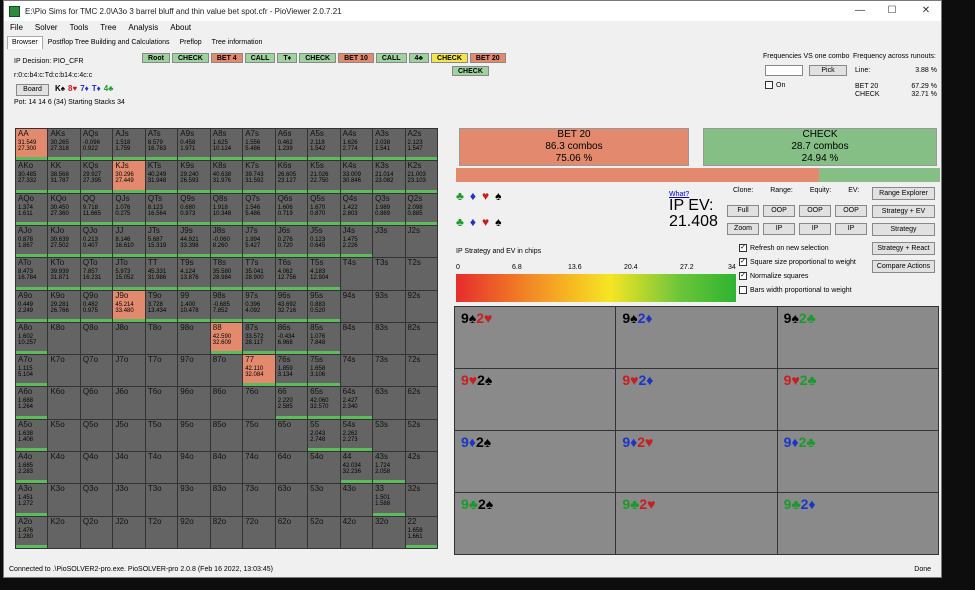 Image resolution: width=975 pixels, height=590 pixels. I want to click on suit-filter-icon: ♣, so click(460, 196).